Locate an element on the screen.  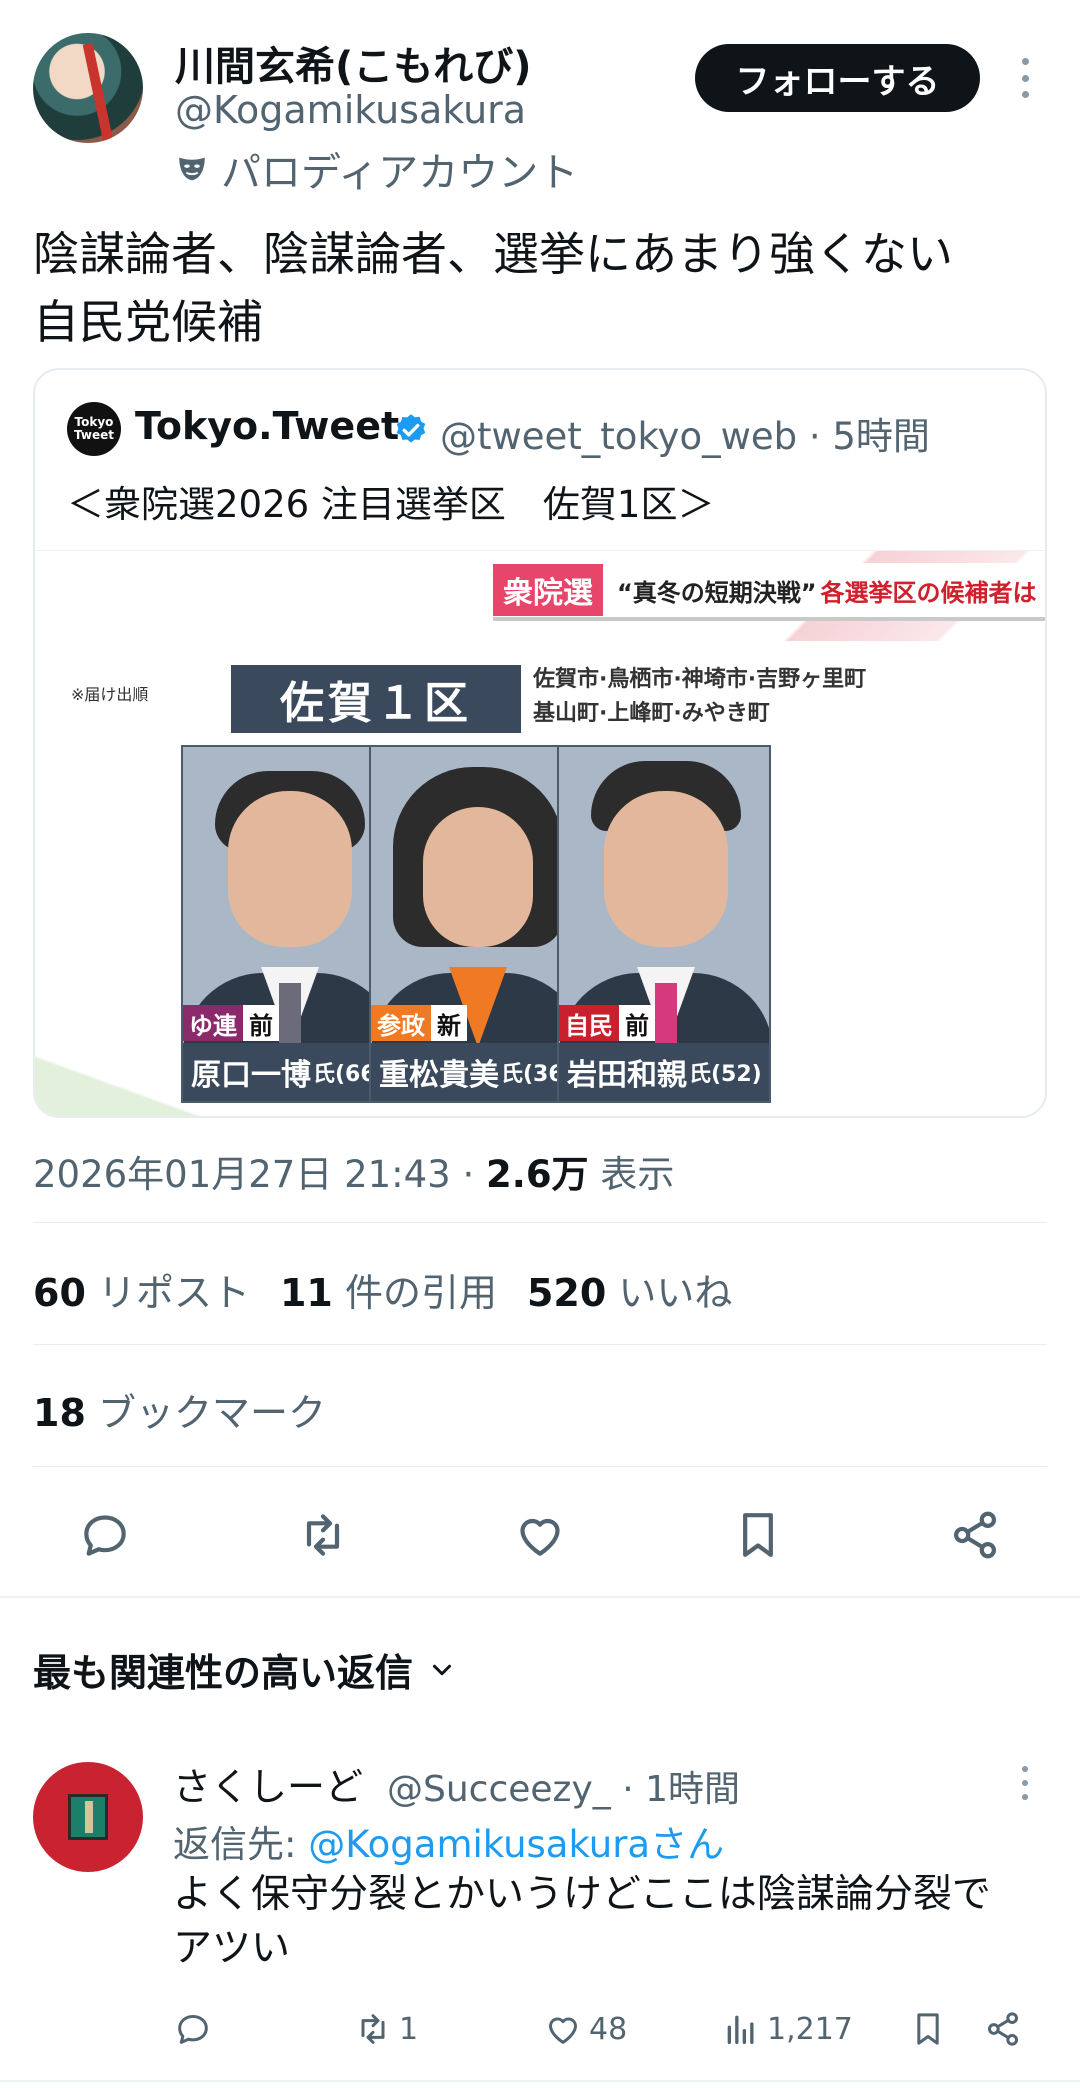
candidate-status: 新 is located at coordinates (449, 1023).